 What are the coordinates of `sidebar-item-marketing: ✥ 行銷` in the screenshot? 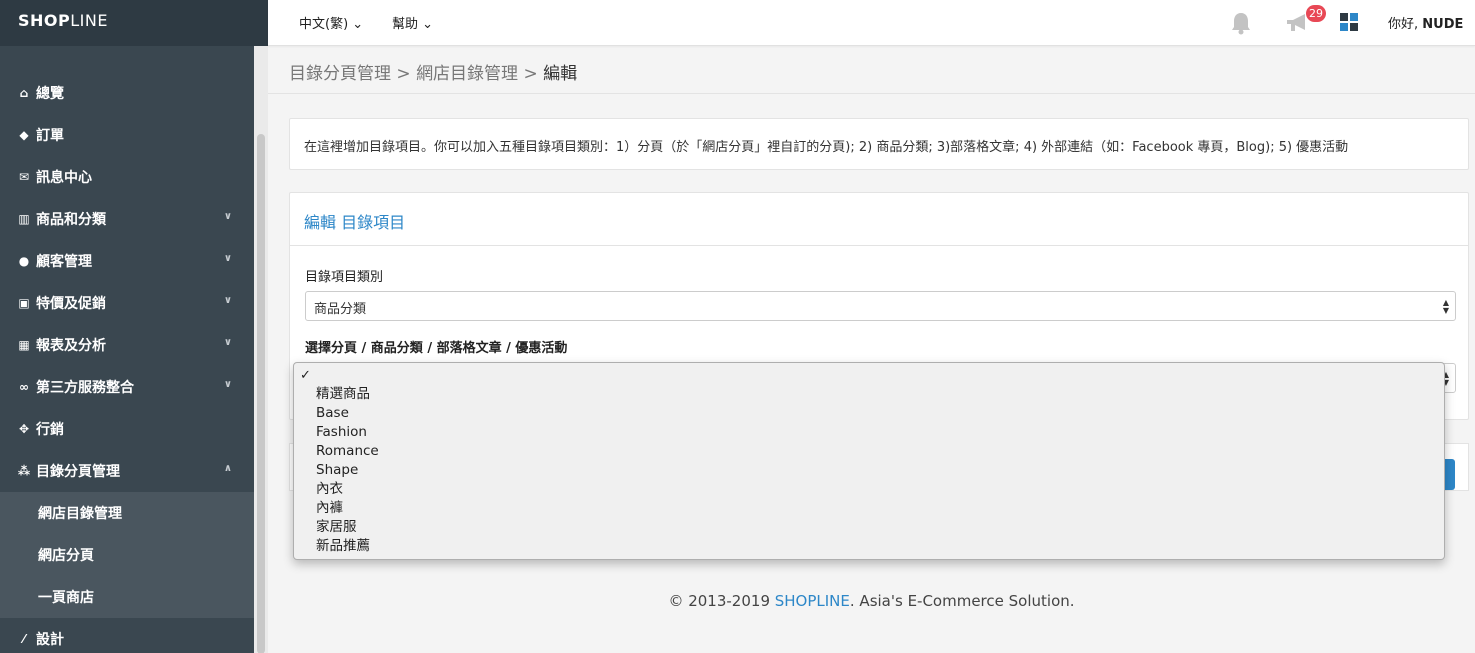 It's located at (127, 429).